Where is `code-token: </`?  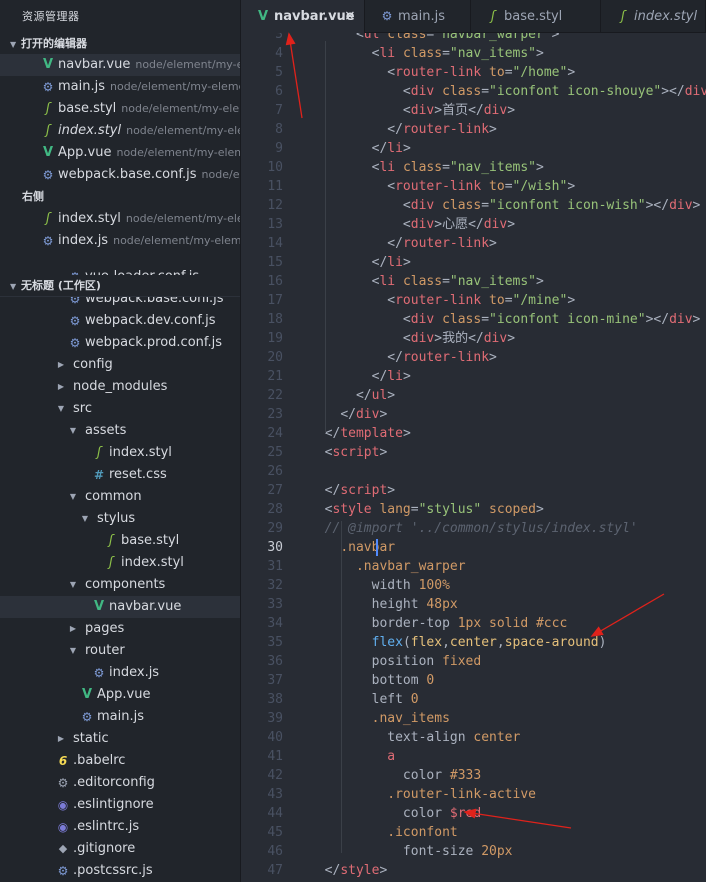
code-token: </ is located at coordinates (379, 148).